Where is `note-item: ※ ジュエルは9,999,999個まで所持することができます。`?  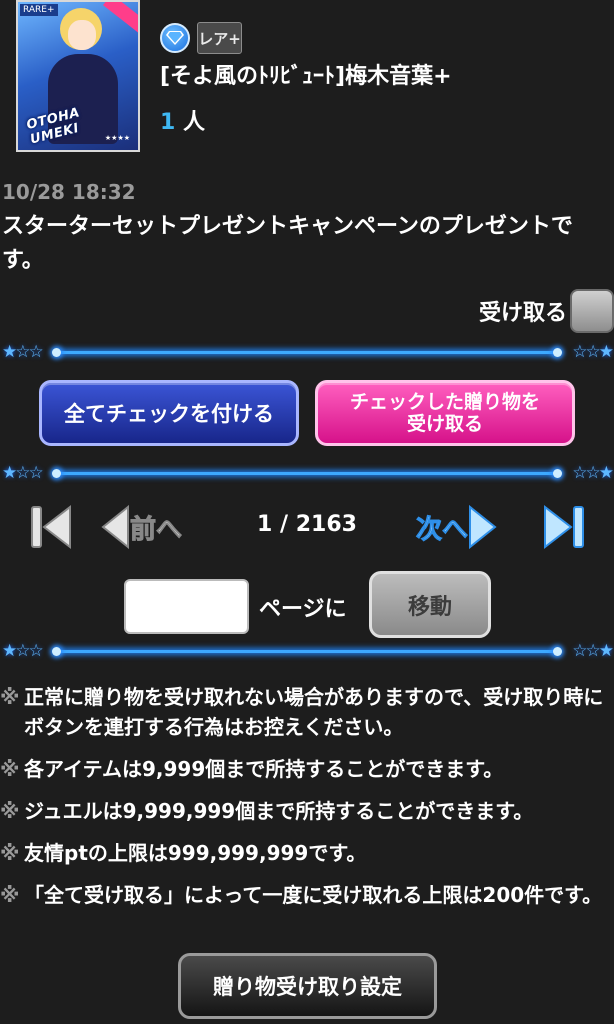 note-item: ※ ジュエルは9,999,999個まで所持することができます。 is located at coordinates (307, 811).